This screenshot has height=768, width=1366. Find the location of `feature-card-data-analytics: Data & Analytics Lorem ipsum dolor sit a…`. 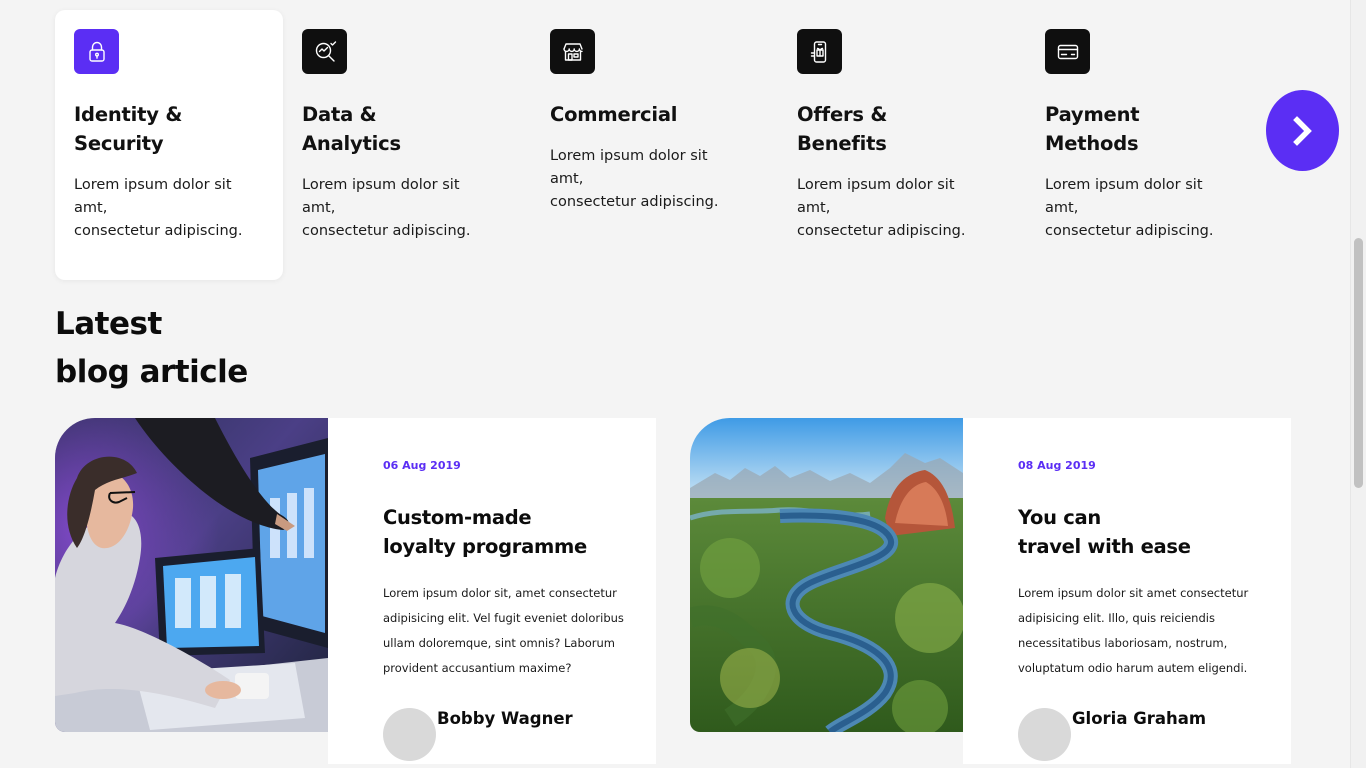

feature-card-data-analytics: Data & Analytics Lorem ipsum dolor sit a… is located at coordinates (397, 145).